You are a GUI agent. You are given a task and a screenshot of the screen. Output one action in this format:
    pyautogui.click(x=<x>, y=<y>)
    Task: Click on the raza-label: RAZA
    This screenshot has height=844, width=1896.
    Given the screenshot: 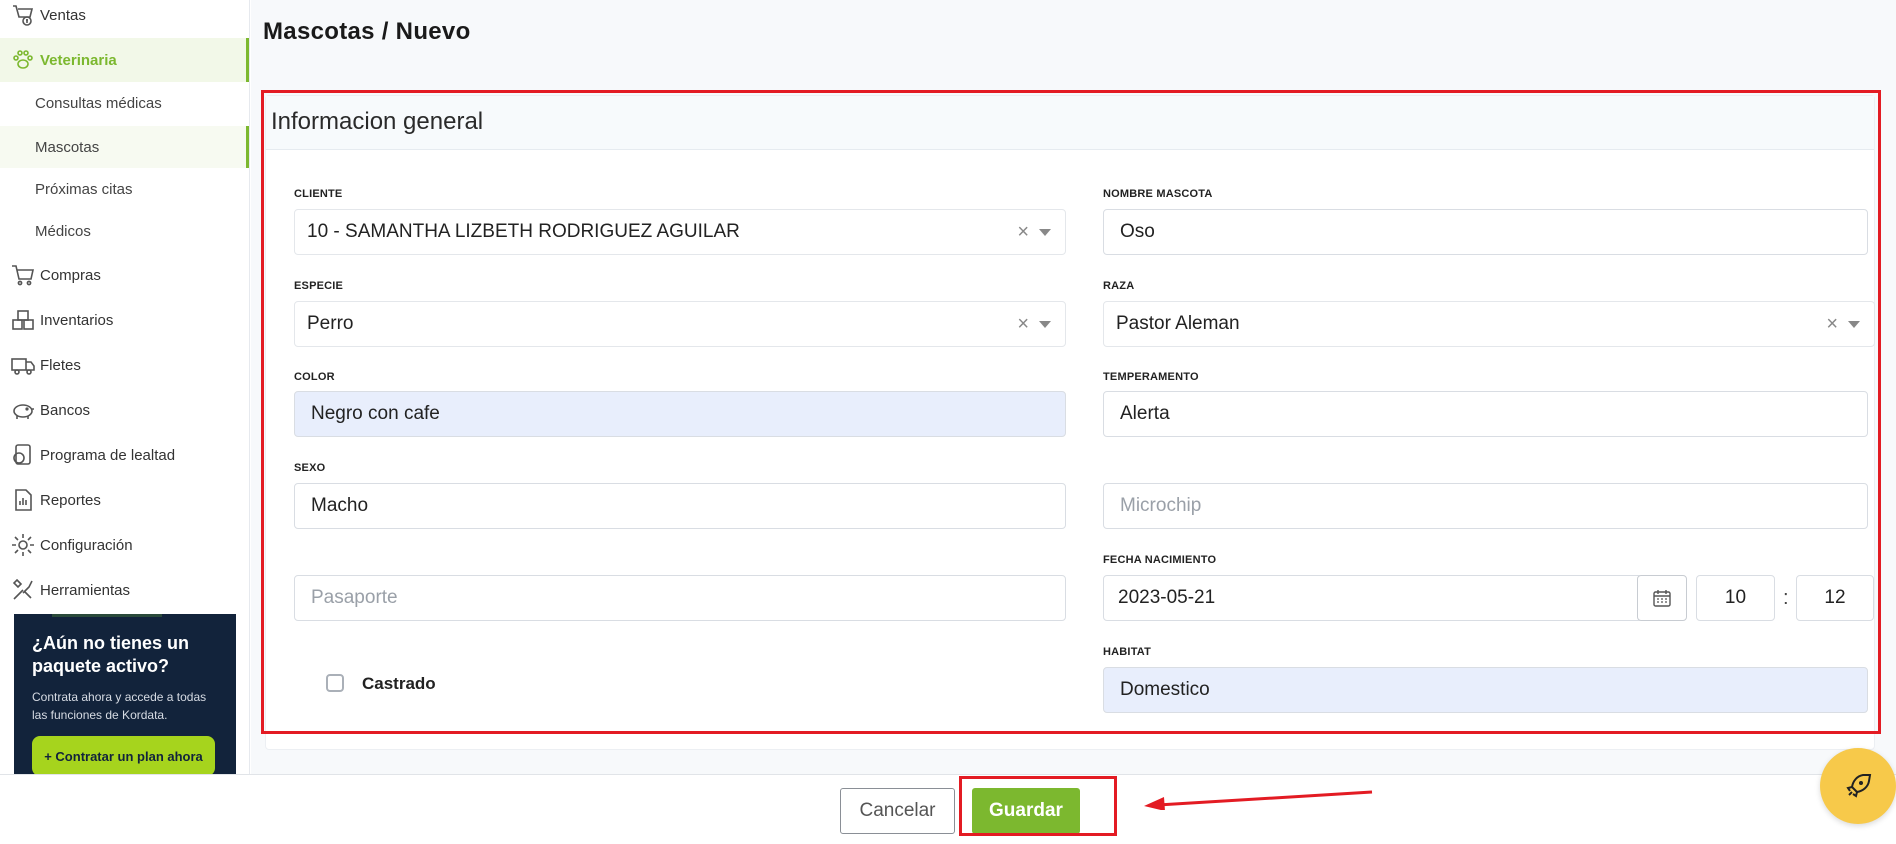 What is the action you would take?
    pyautogui.click(x=1119, y=286)
    